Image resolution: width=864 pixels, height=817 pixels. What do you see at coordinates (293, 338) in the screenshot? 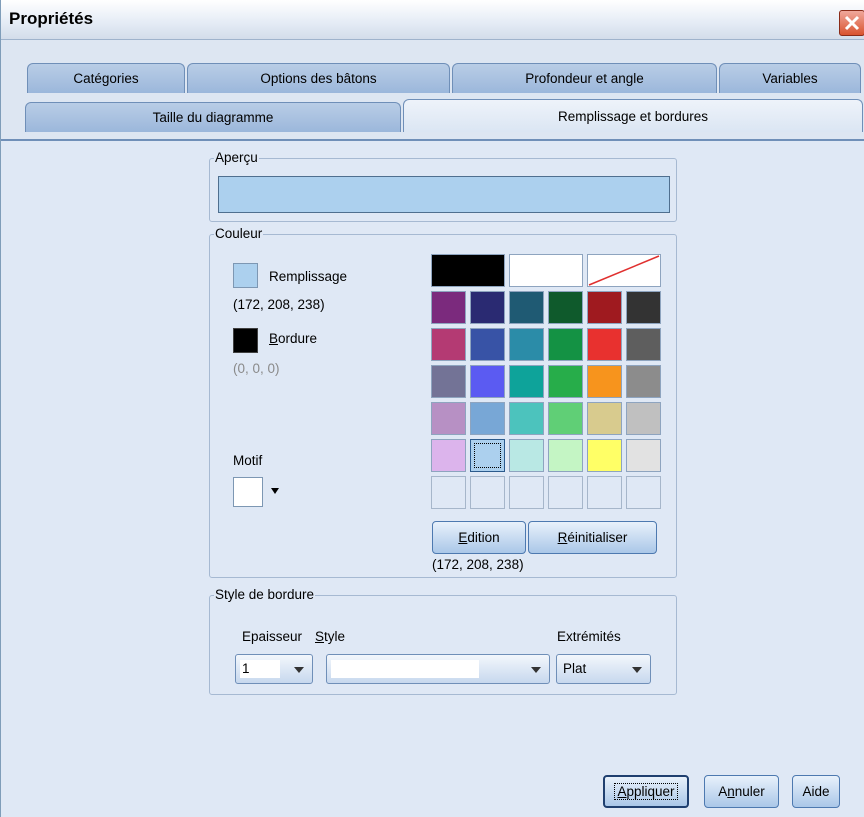
I see `border-label: Bordure` at bounding box center [293, 338].